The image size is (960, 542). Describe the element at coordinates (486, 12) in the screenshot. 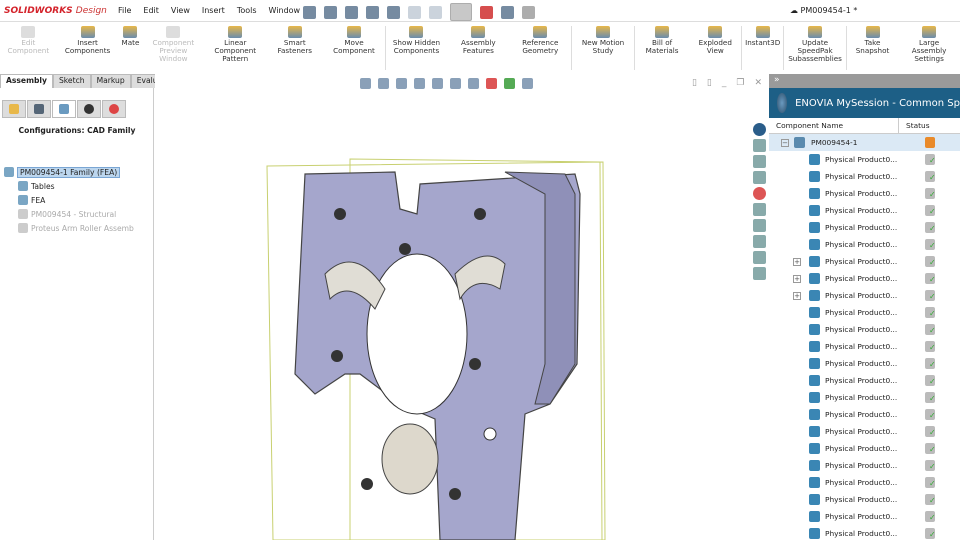

I see `rebuild-icon` at that location.